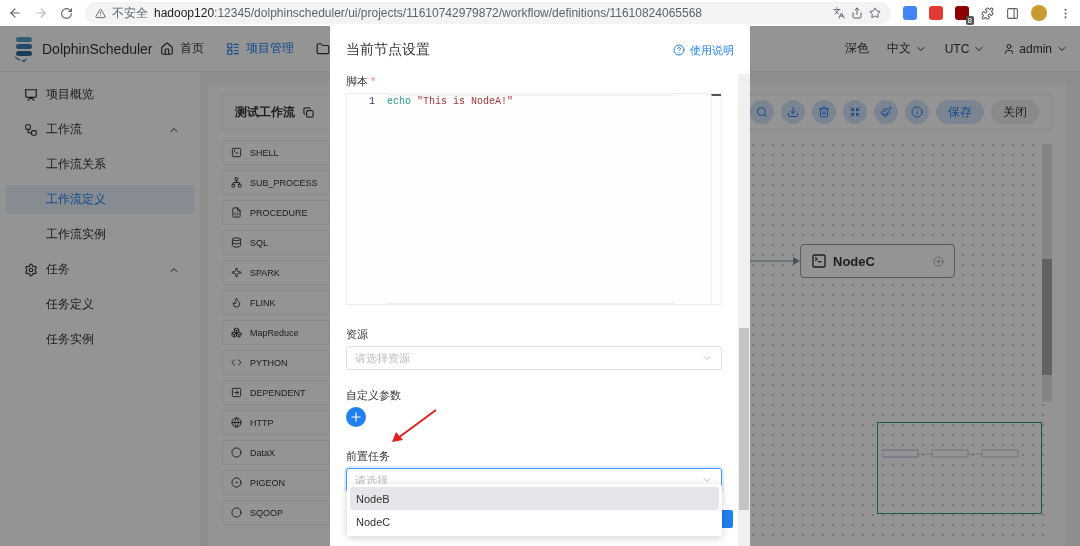 The width and height of the screenshot is (1080, 546). I want to click on user-menu: admin, so click(1035, 48).